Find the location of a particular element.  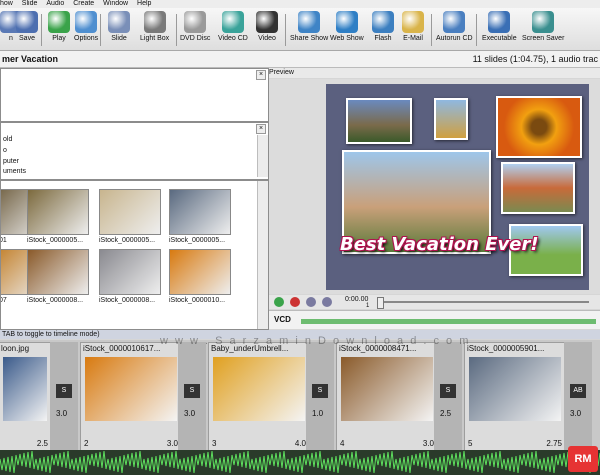

watermark-logo: RM is located at coordinates (583, 459).